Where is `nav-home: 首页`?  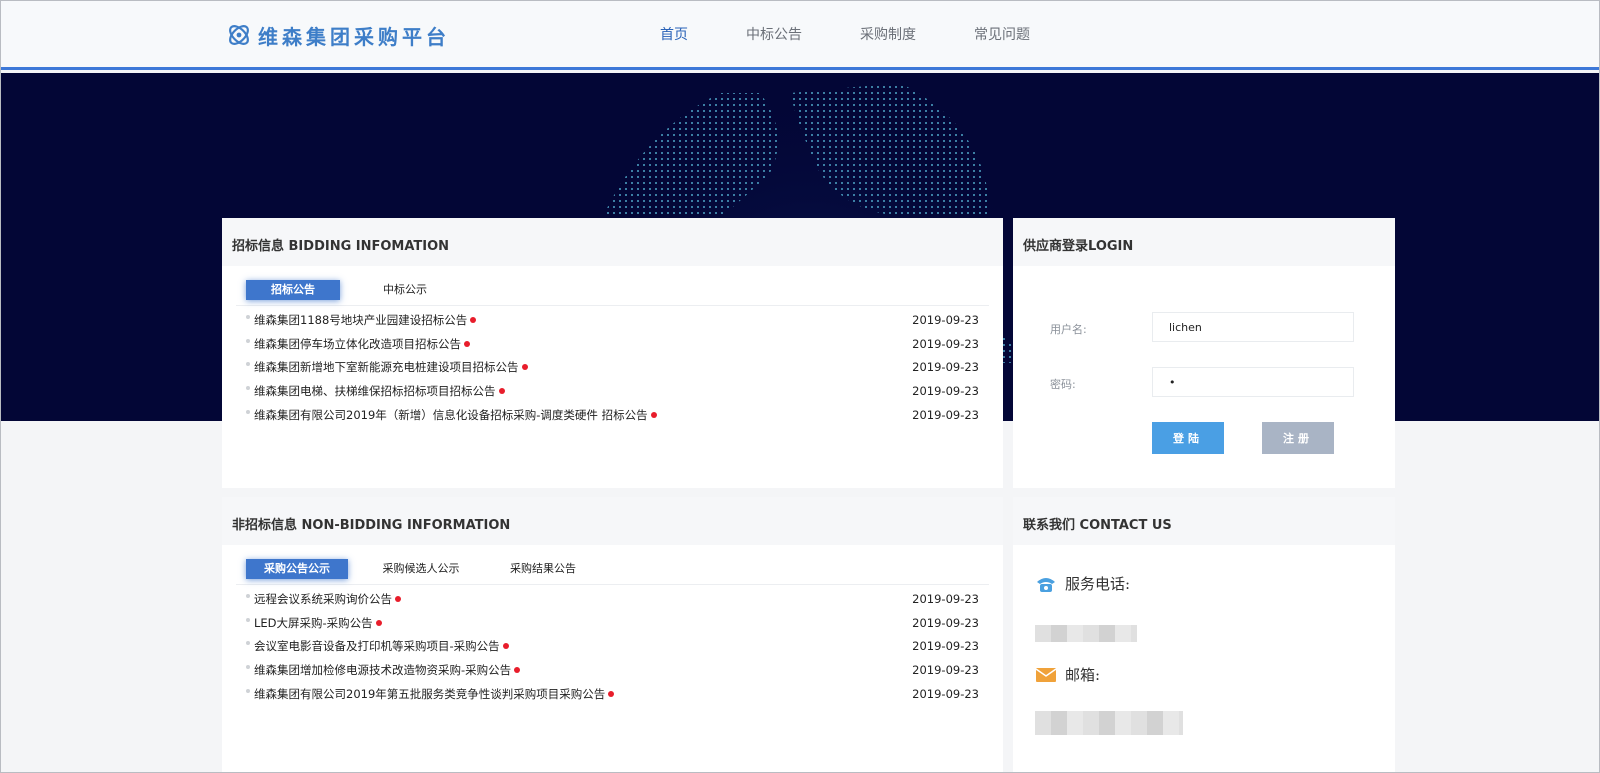
nav-home: 首页 is located at coordinates (674, 34).